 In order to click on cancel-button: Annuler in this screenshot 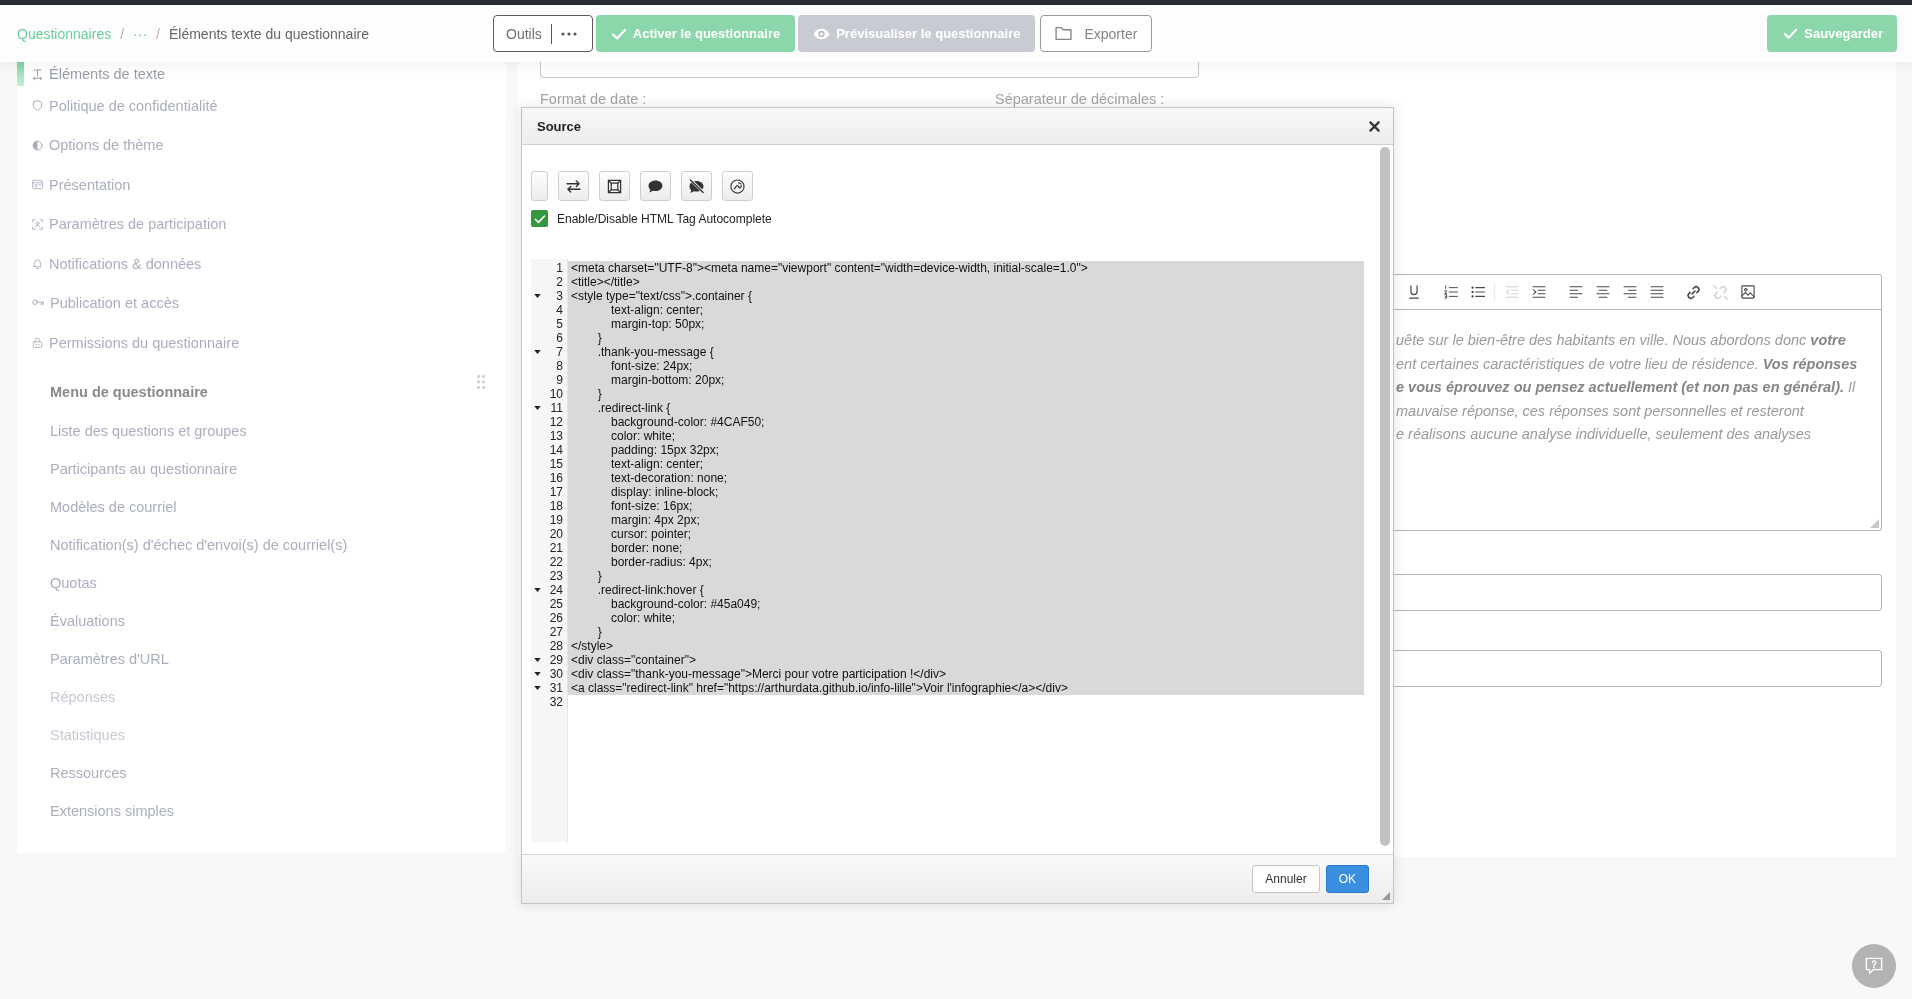, I will do `click(1286, 879)`.